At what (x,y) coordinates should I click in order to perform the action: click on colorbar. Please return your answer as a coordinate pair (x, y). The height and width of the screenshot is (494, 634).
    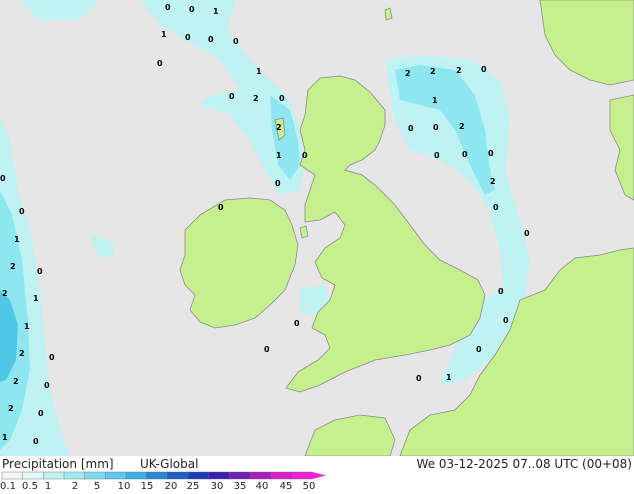
    Looking at the image, I should click on (163, 475).